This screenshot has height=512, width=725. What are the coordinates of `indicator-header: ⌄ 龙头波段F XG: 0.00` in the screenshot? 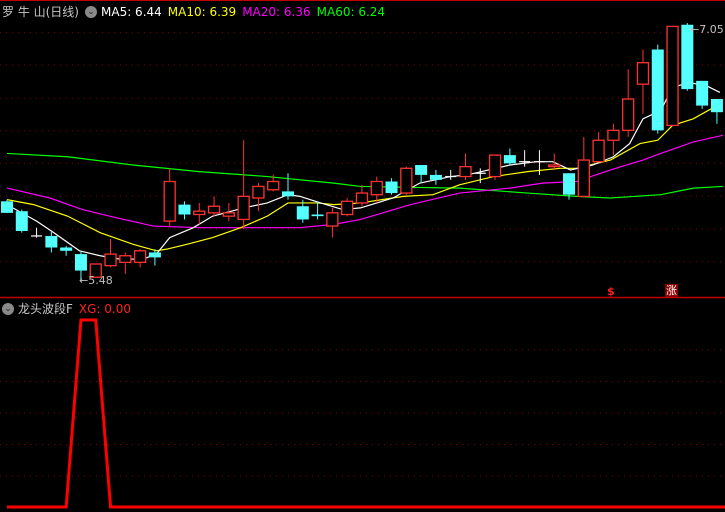 It's located at (69, 308).